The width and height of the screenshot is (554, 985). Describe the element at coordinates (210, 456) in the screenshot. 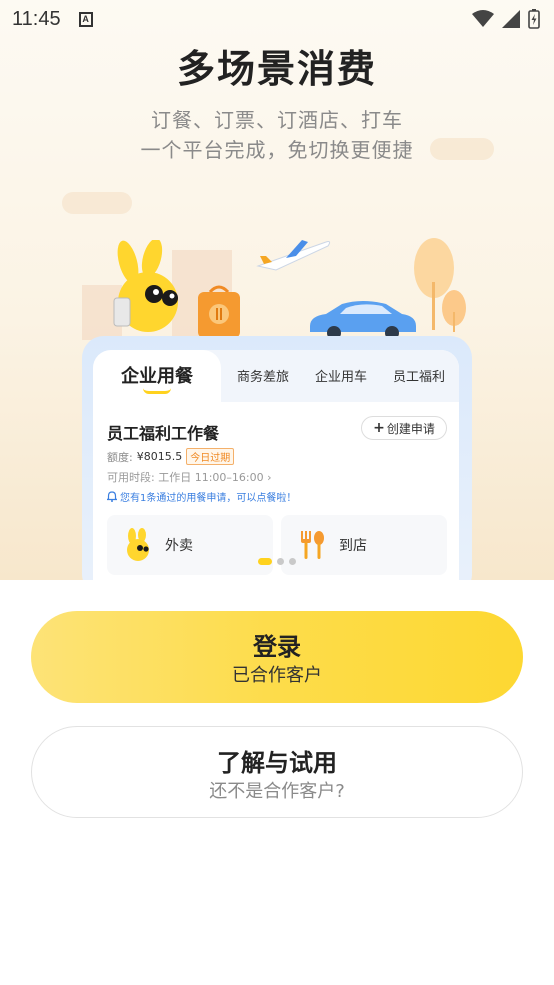

I see `expire-badge: 今日过期` at that location.